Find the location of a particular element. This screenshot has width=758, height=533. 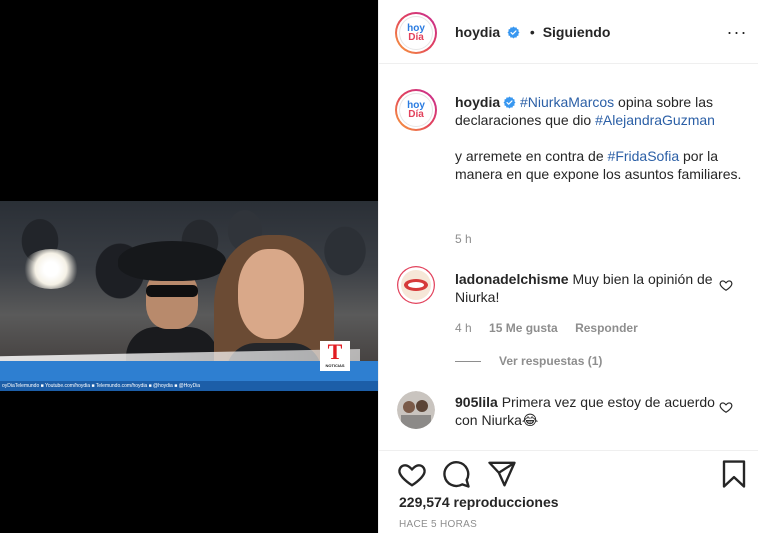

replies-divider is located at coordinates (468, 362).